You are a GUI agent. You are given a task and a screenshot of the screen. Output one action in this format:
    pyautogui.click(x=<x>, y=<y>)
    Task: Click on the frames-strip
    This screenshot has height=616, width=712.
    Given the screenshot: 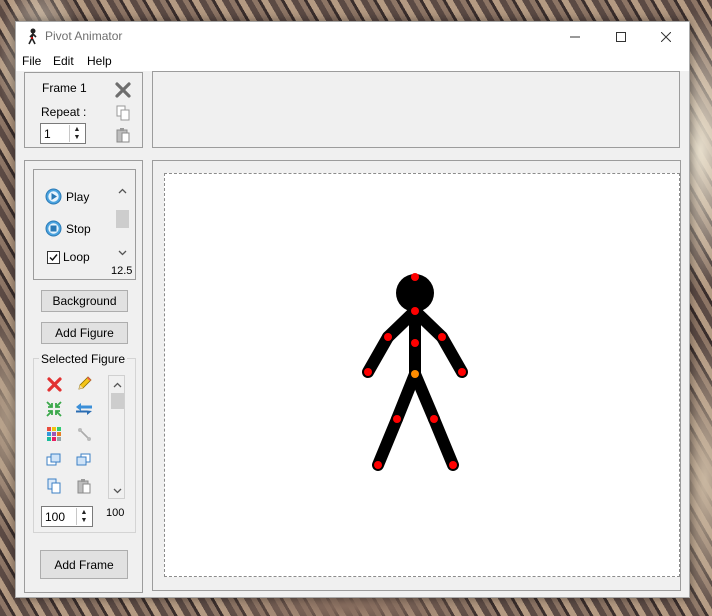 What is the action you would take?
    pyautogui.click(x=416, y=109)
    